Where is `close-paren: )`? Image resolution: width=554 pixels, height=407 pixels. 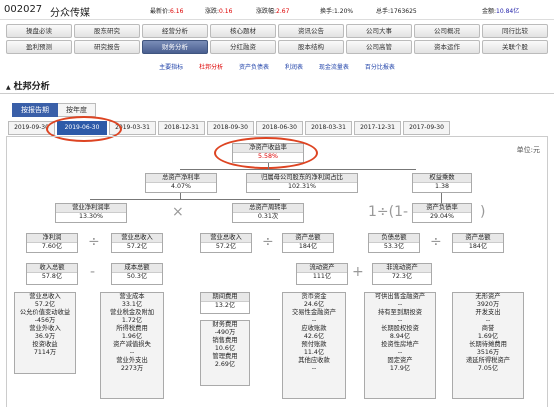 close-paren: ) is located at coordinates (483, 212).